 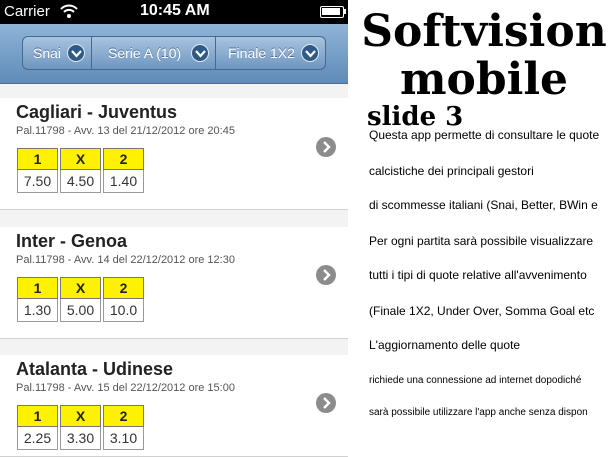 I want to click on slide-title-line-2: mobile, so click(x=484, y=79).